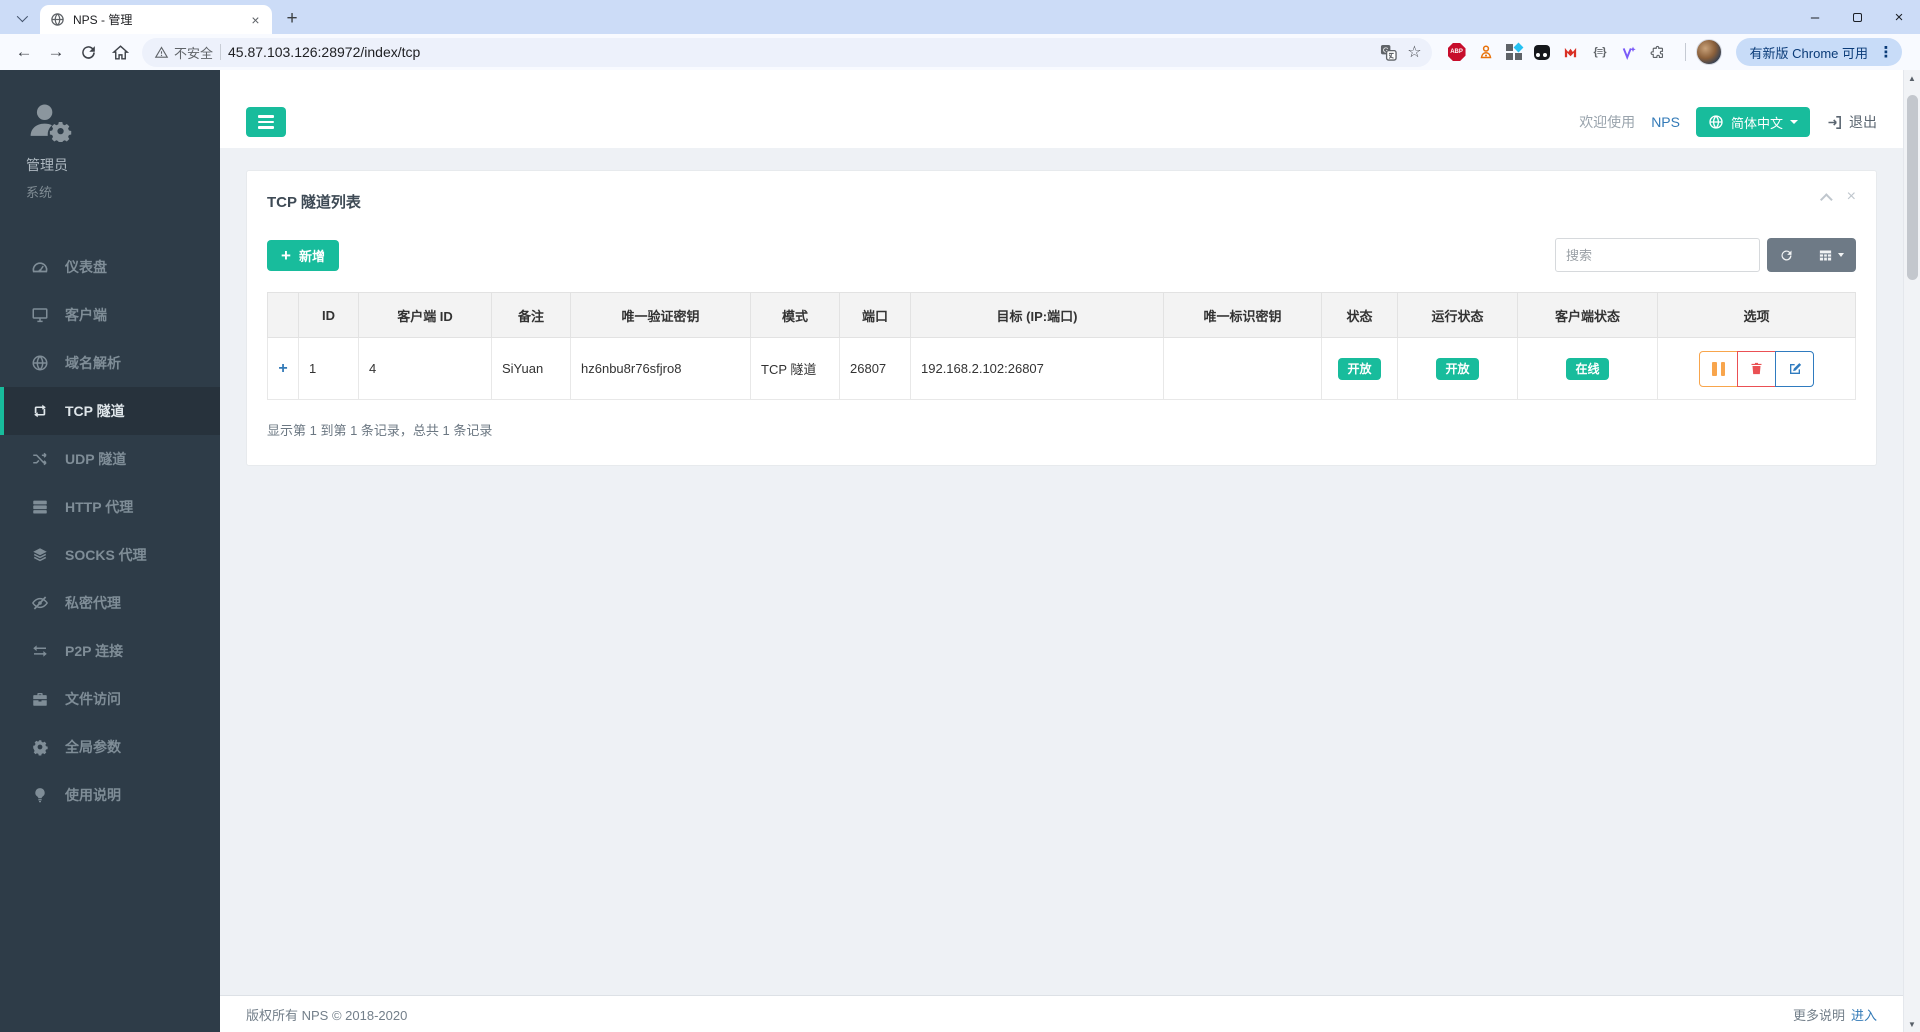  What do you see at coordinates (183, 52) in the screenshot?
I see `security-chip: 不安全` at bounding box center [183, 52].